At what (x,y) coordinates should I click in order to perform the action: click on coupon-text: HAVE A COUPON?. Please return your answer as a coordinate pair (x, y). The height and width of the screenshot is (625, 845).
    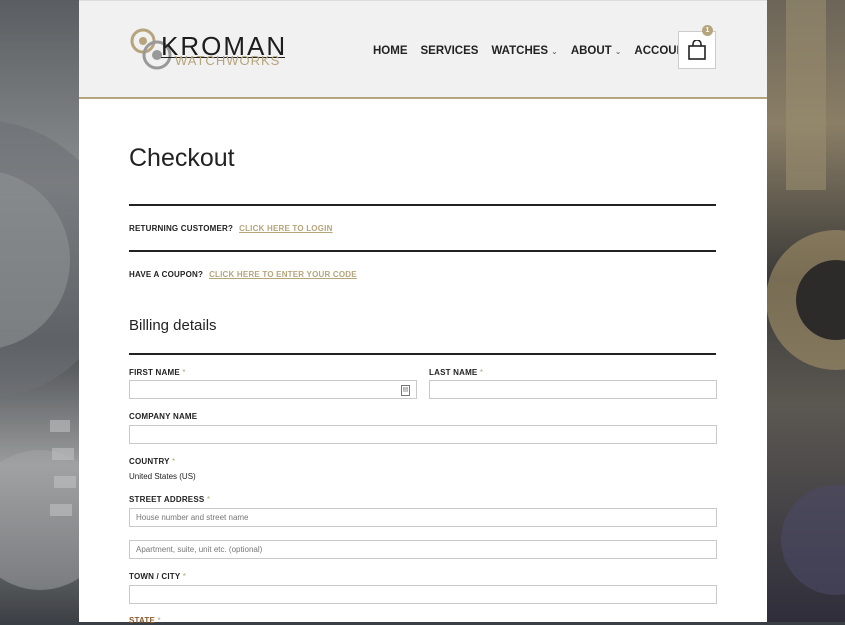
    Looking at the image, I should click on (166, 274).